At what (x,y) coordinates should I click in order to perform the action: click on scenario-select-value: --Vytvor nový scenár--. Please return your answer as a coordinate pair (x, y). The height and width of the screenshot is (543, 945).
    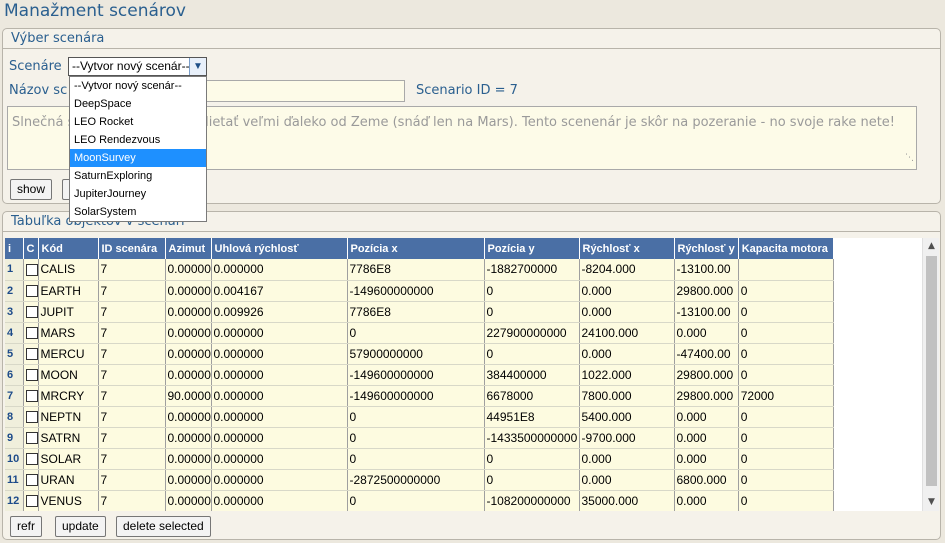
    Looking at the image, I should click on (131, 66).